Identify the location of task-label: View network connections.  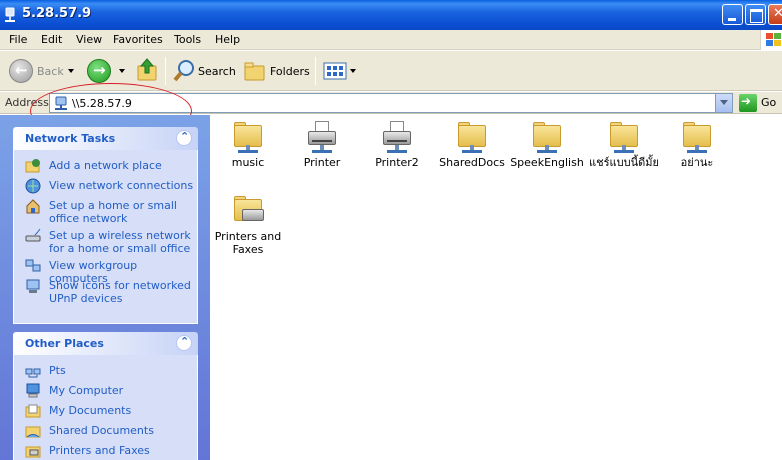
(121, 185).